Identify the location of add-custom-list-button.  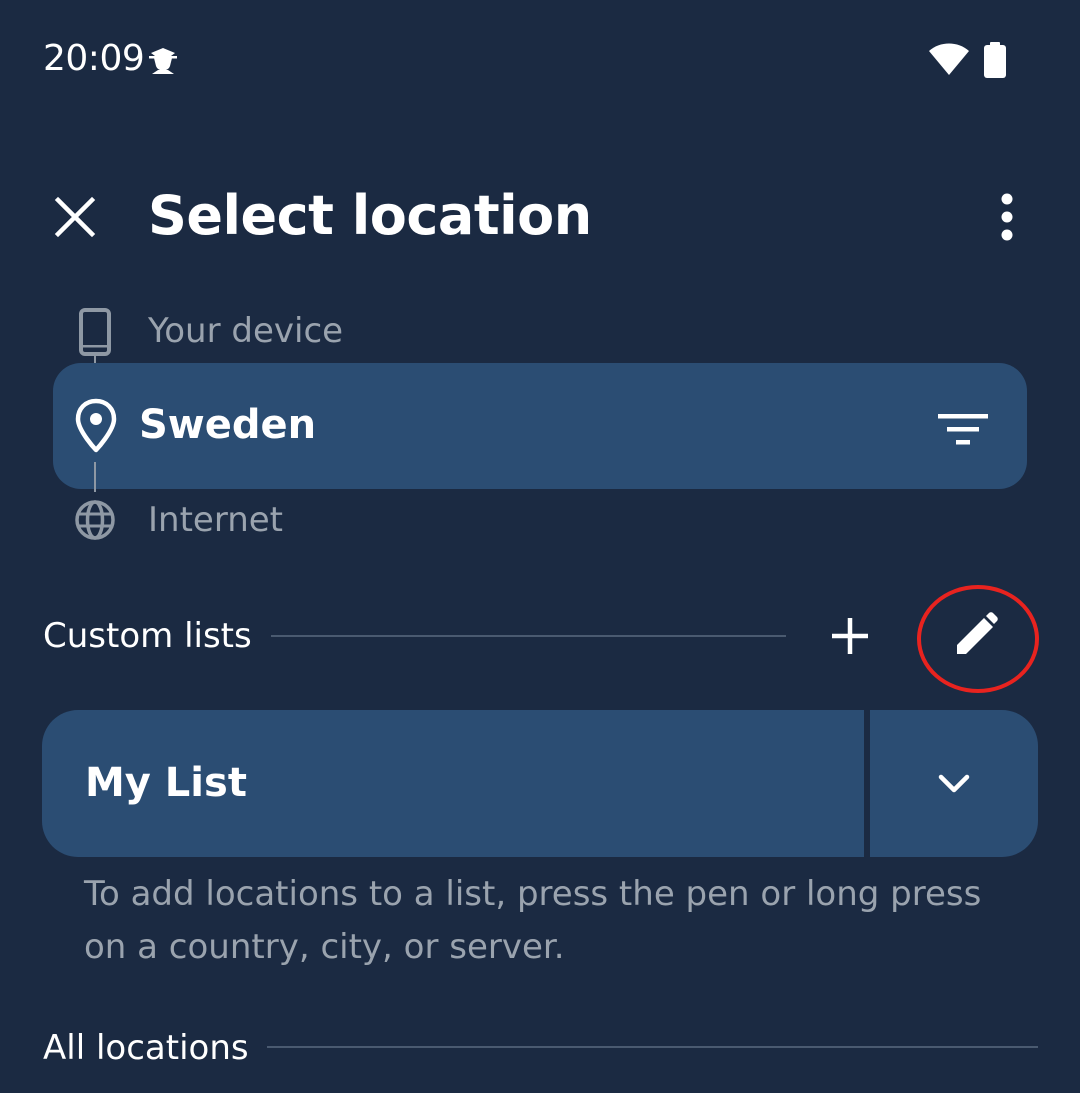
(850, 636).